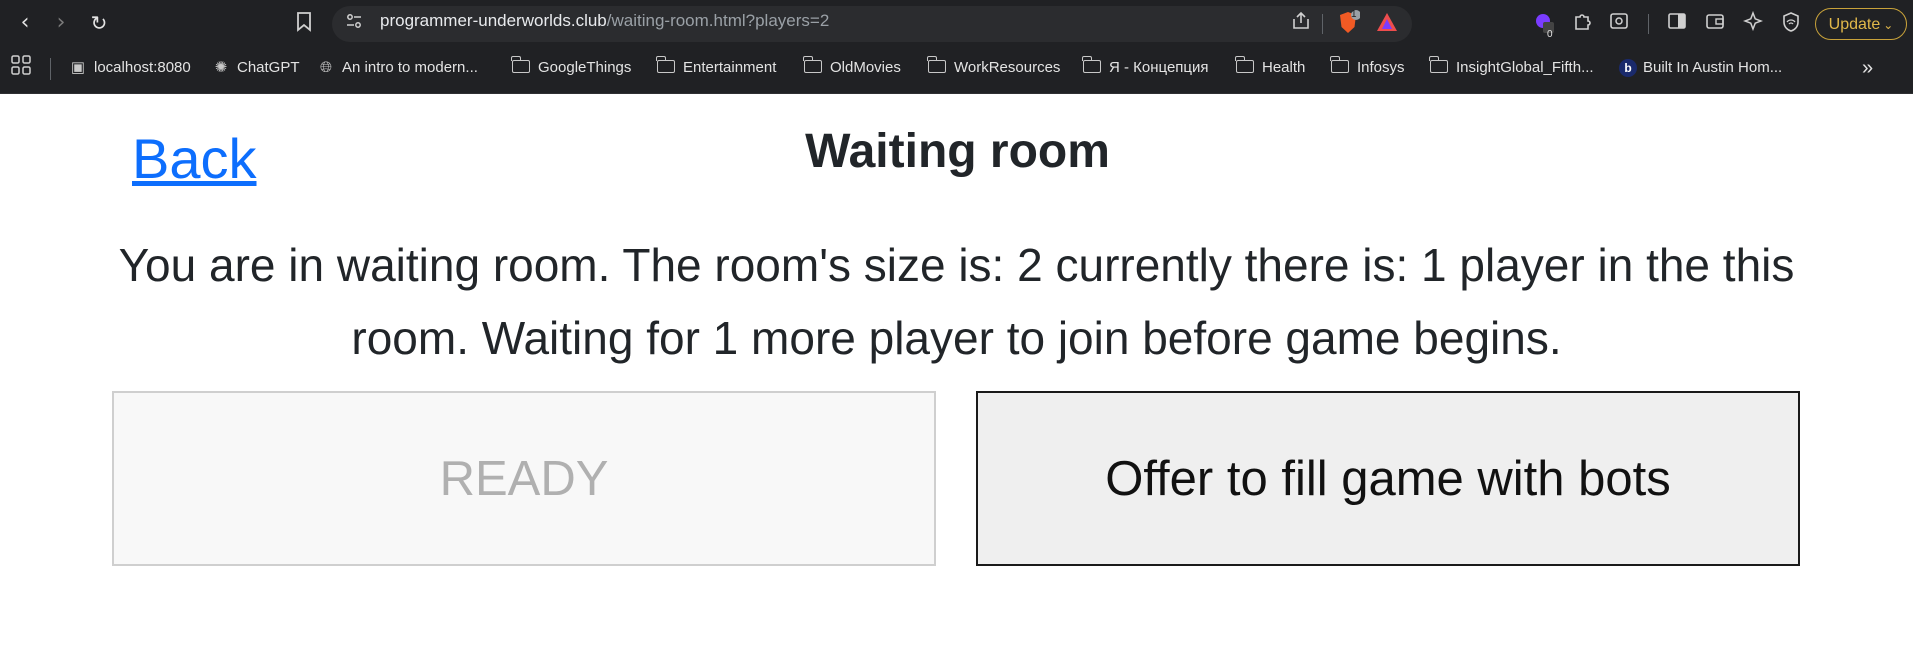 The width and height of the screenshot is (1913, 648). Describe the element at coordinates (142, 67) in the screenshot. I see `bookmark-label: localhost:8080` at that location.